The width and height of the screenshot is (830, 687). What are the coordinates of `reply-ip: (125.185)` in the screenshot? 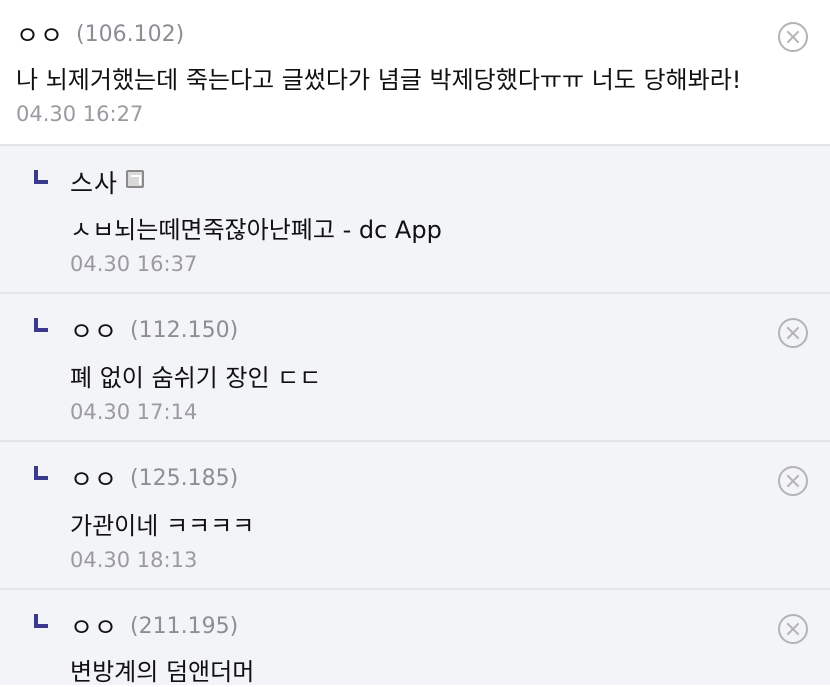 It's located at (184, 478).